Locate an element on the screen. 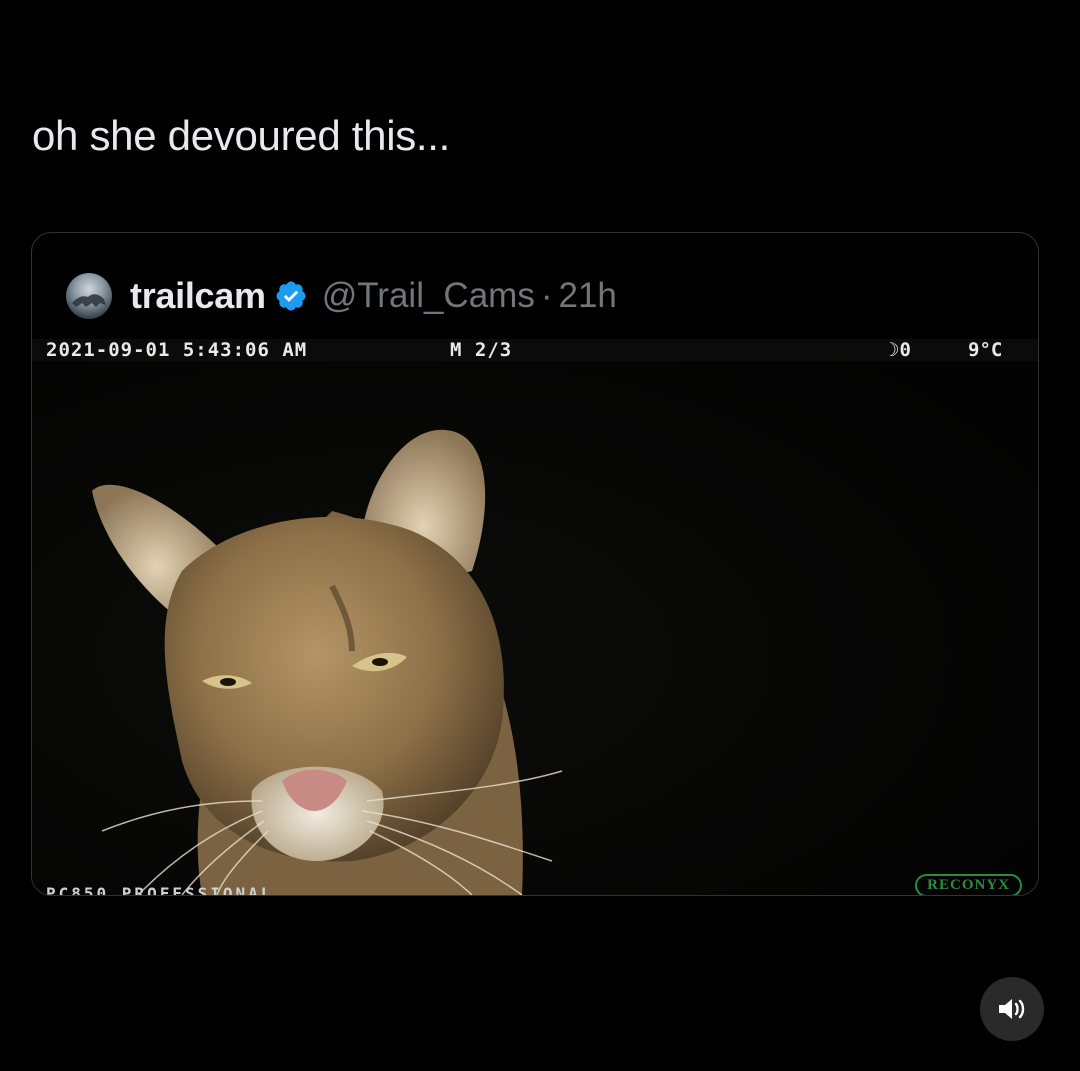  handle: @Trail_Cams is located at coordinates (428, 296).